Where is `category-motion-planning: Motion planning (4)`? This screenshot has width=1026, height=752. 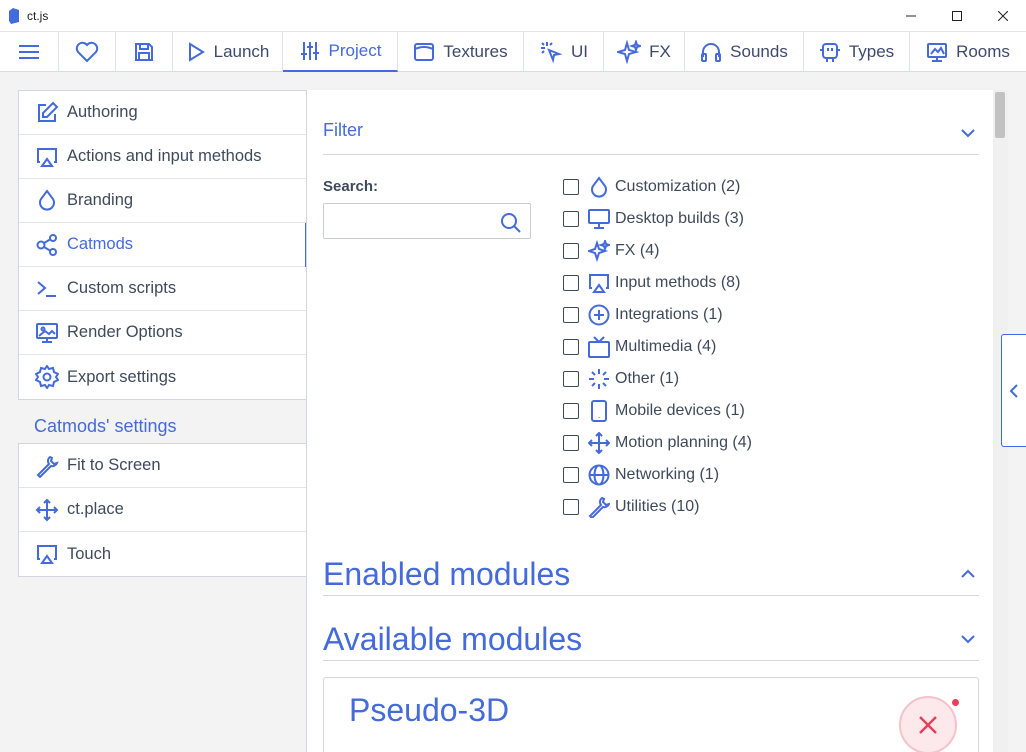 category-motion-planning: Motion planning (4) is located at coordinates (657, 443).